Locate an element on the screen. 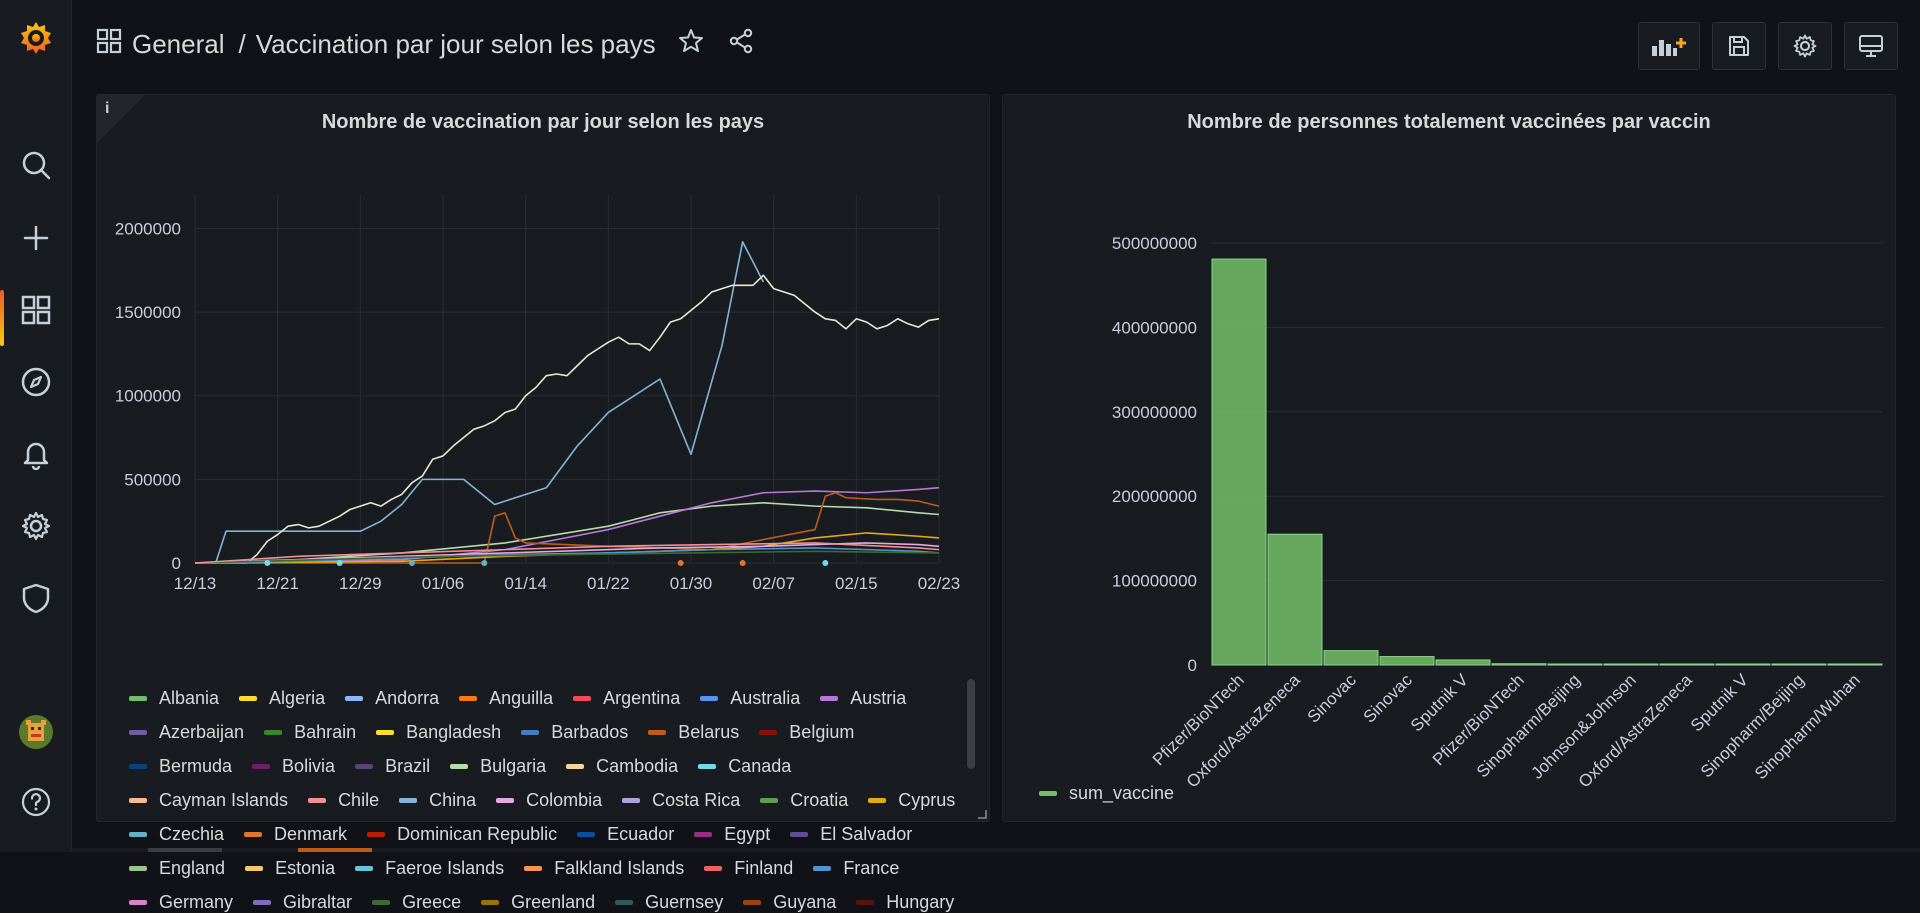 This screenshot has width=1920, height=913. legend-item: Cambodia is located at coordinates (622, 766).